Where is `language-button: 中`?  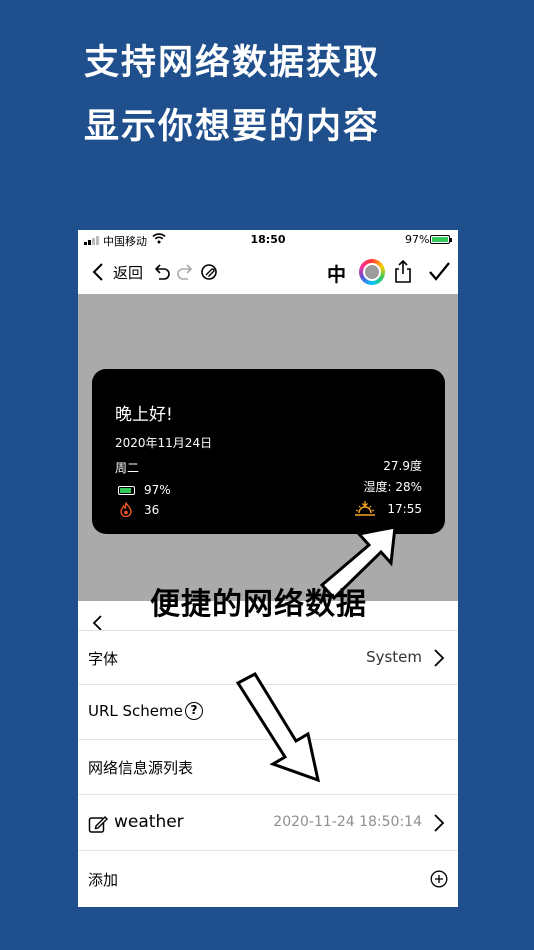 language-button: 中 is located at coordinates (336, 273).